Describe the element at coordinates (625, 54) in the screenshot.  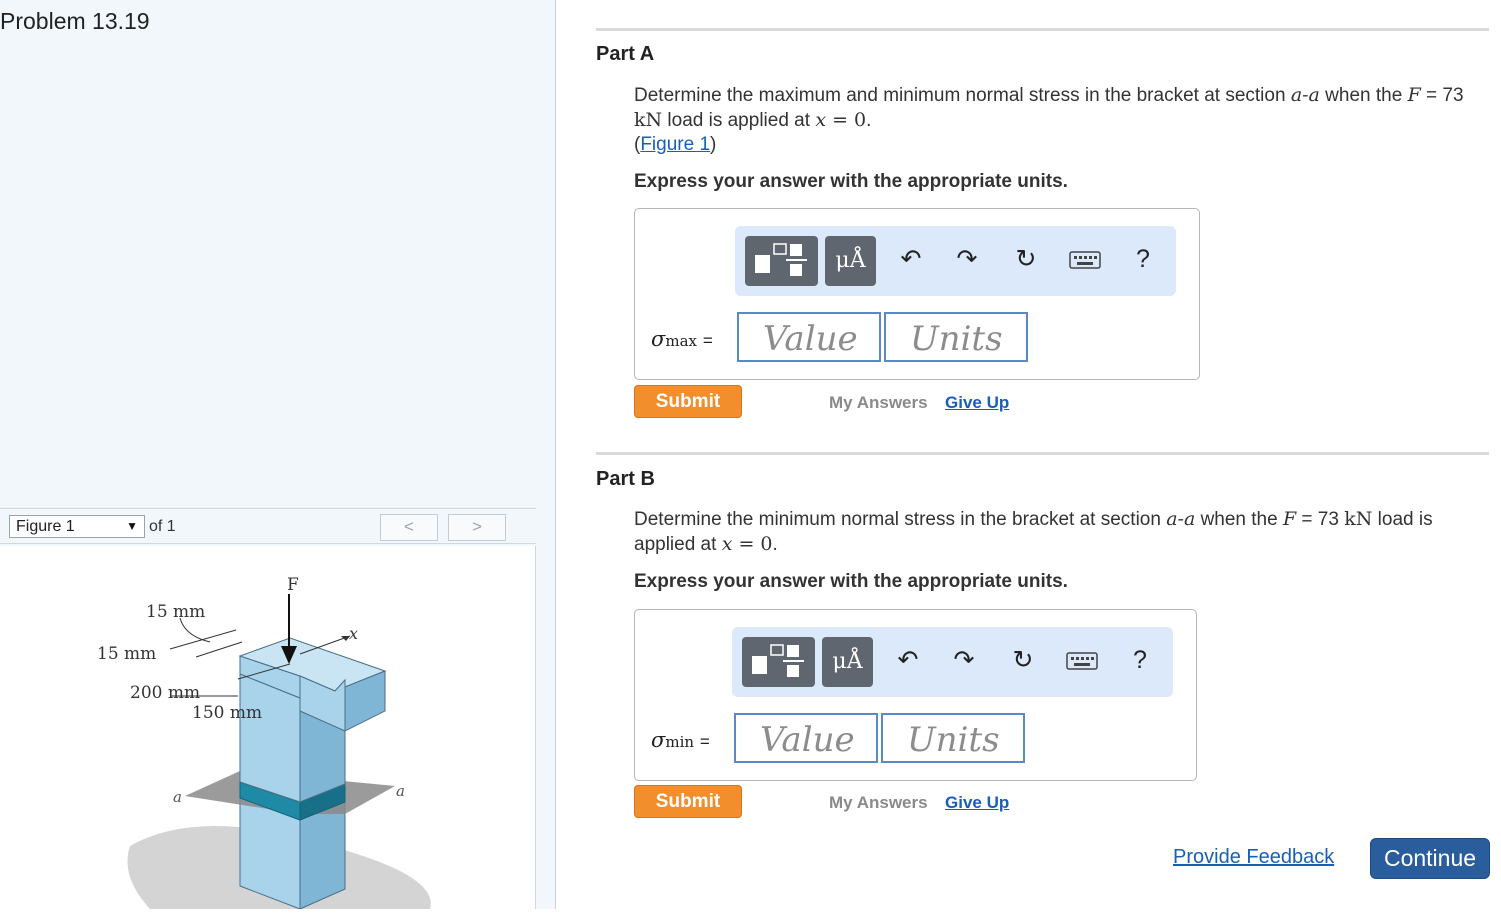
I see `part-a-title: Part A` at that location.